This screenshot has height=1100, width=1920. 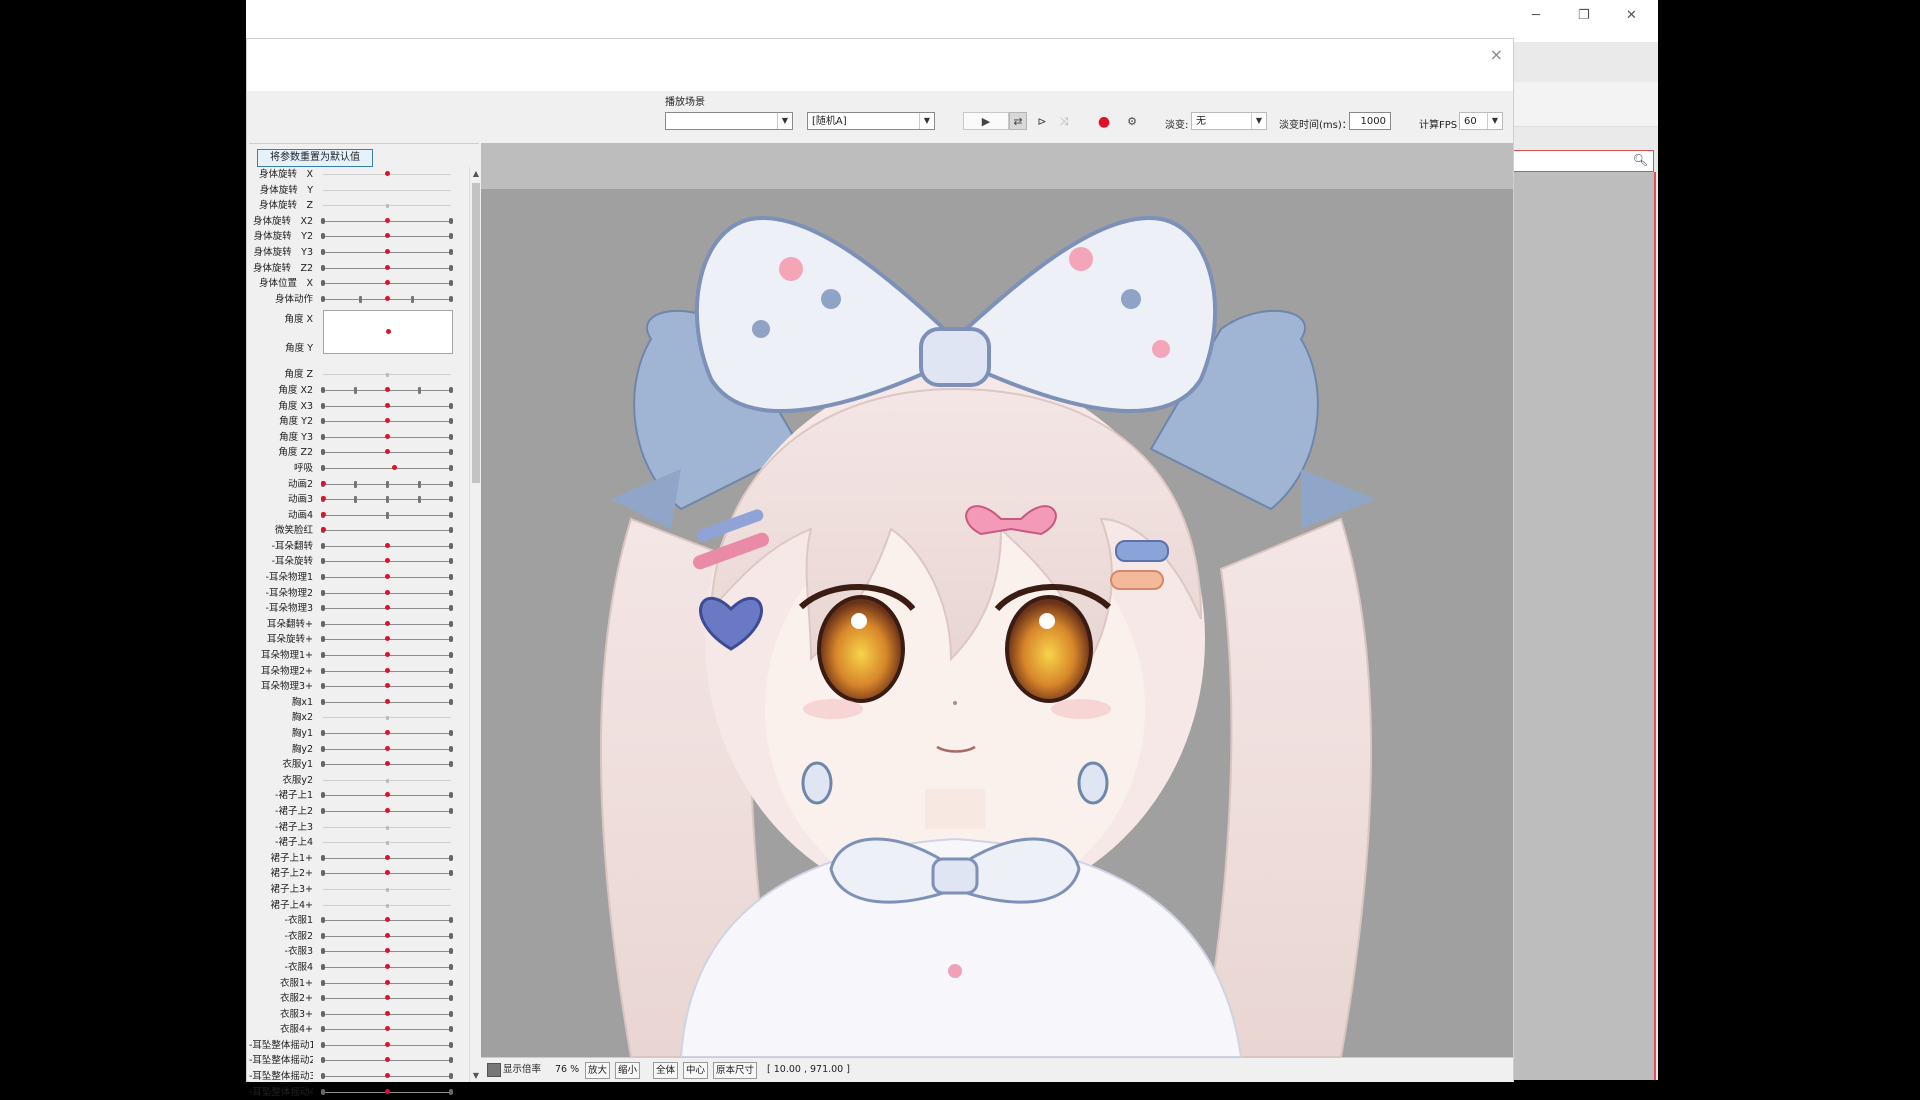 I want to click on zoom-in-button: 放大, so click(x=598, y=1070).